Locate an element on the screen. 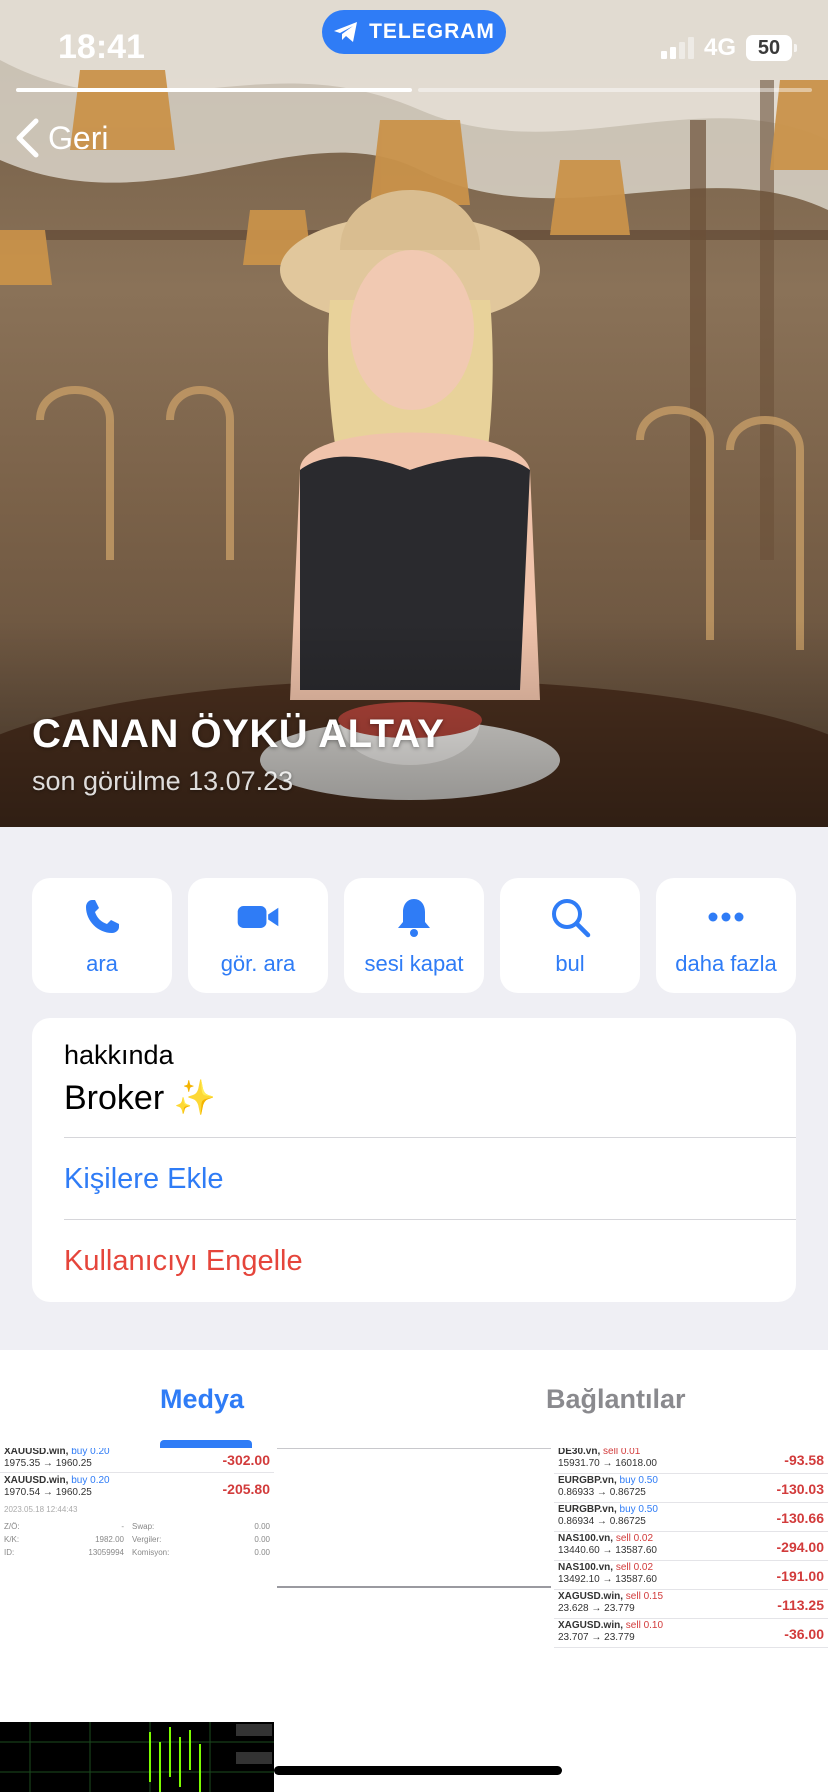 Image resolution: width=828 pixels, height=1792 pixels. trade-date: 2023.05.18 12:44:43 is located at coordinates (41, 1509).